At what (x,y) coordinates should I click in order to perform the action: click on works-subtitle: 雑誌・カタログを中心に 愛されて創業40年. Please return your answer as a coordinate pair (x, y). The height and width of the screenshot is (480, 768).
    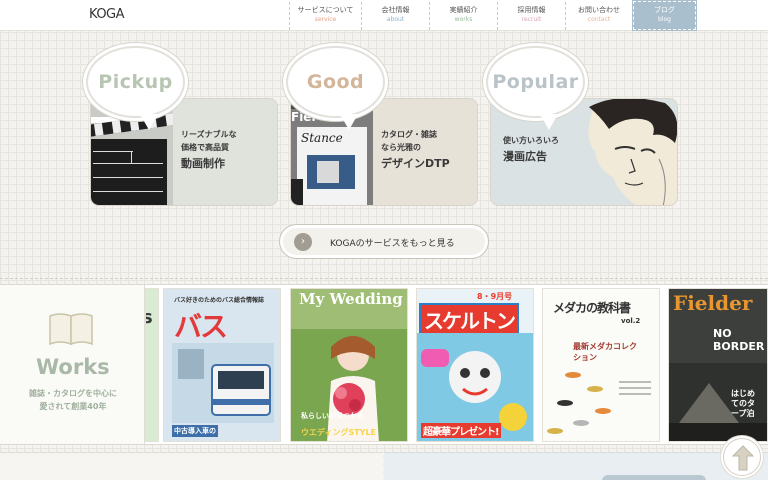
    Looking at the image, I should click on (73, 400).